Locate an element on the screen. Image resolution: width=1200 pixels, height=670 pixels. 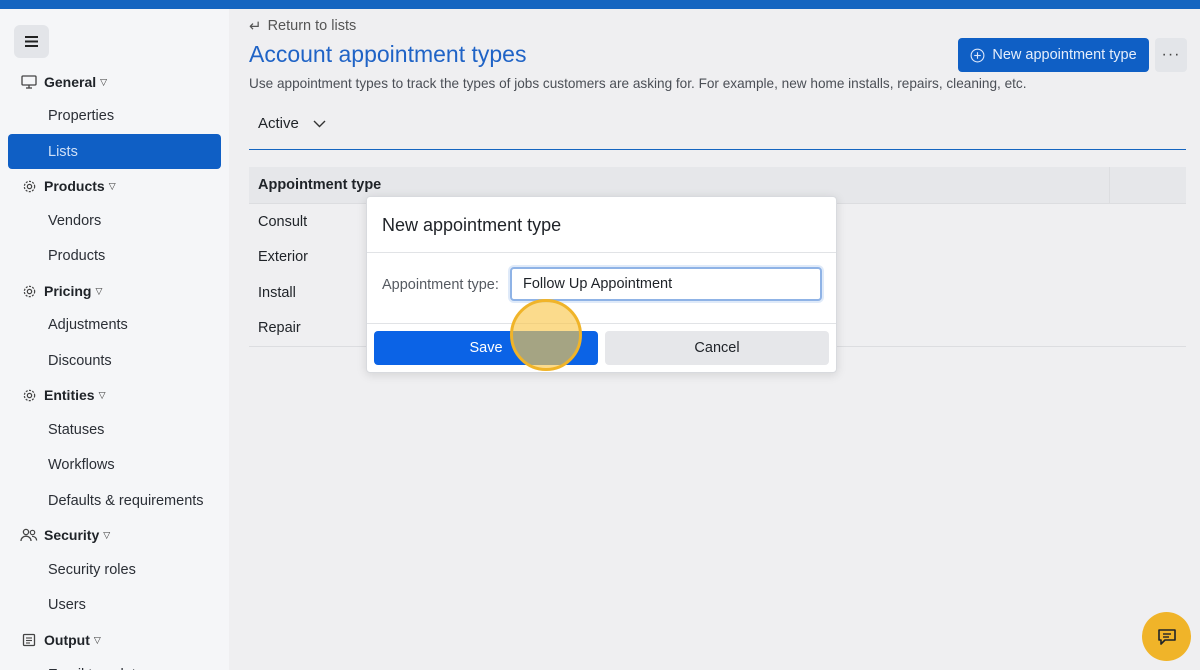
chat-support-button is located at coordinates (1166, 636).